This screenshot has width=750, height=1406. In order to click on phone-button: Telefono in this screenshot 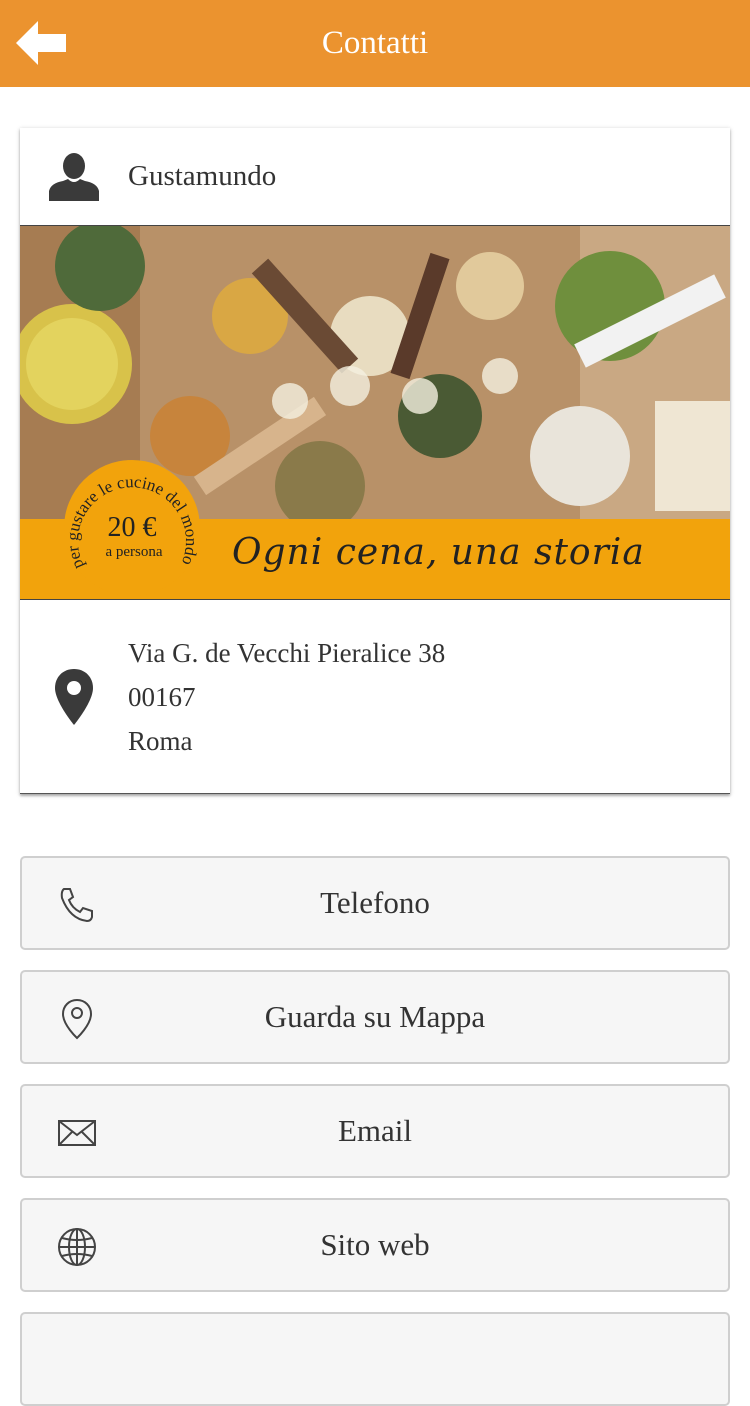, I will do `click(375, 903)`.